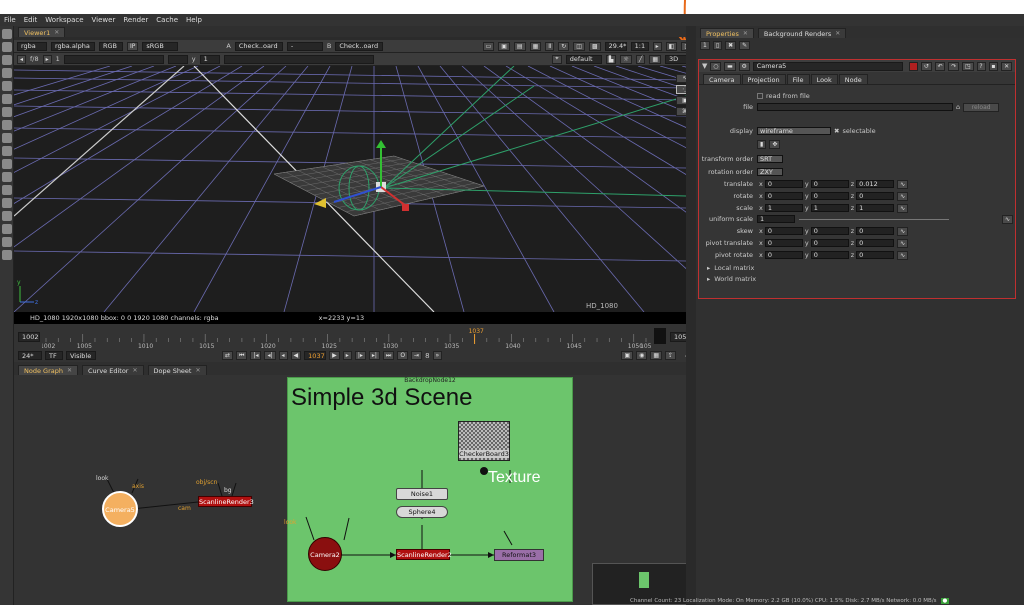 This screenshot has width=1024, height=605. What do you see at coordinates (7, 203) in the screenshot?
I see `metadata-tool-icon` at bounding box center [7, 203].